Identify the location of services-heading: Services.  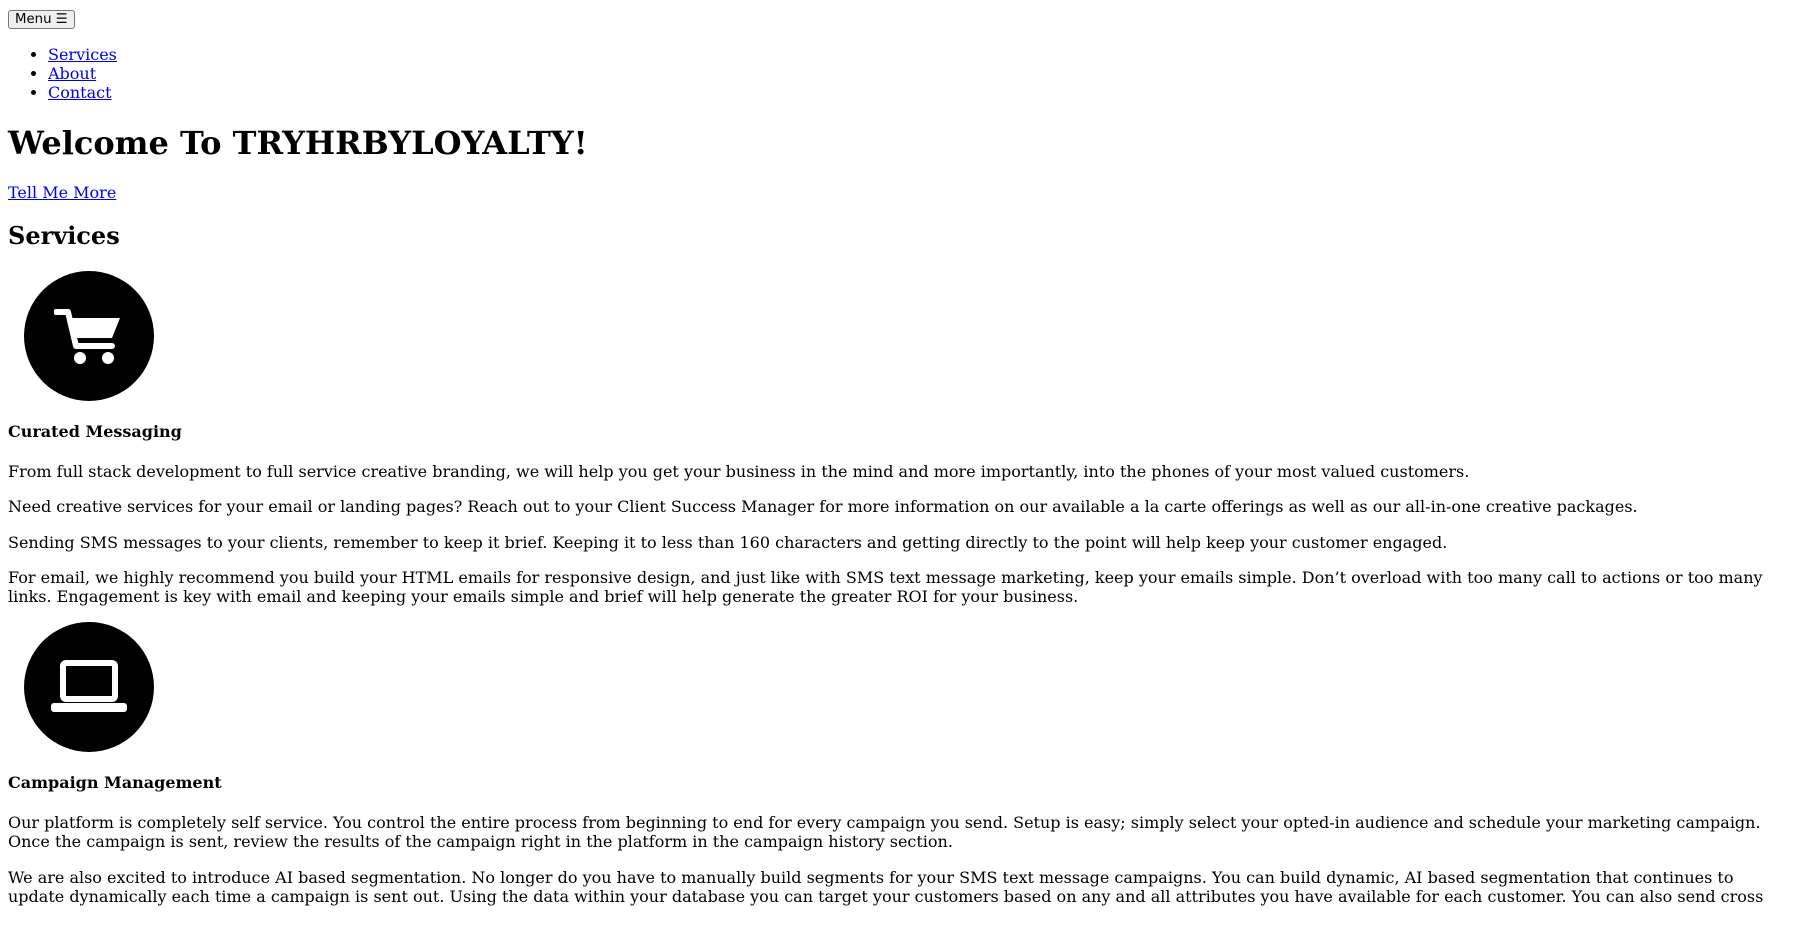
(64, 236).